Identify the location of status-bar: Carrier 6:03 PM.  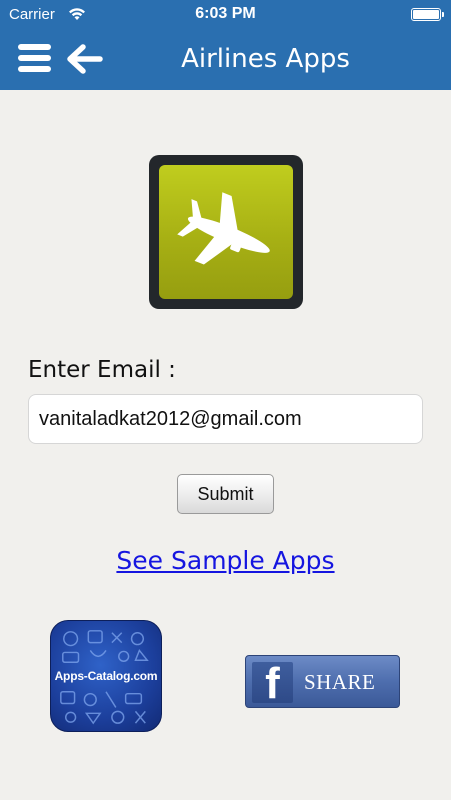
(225, 15).